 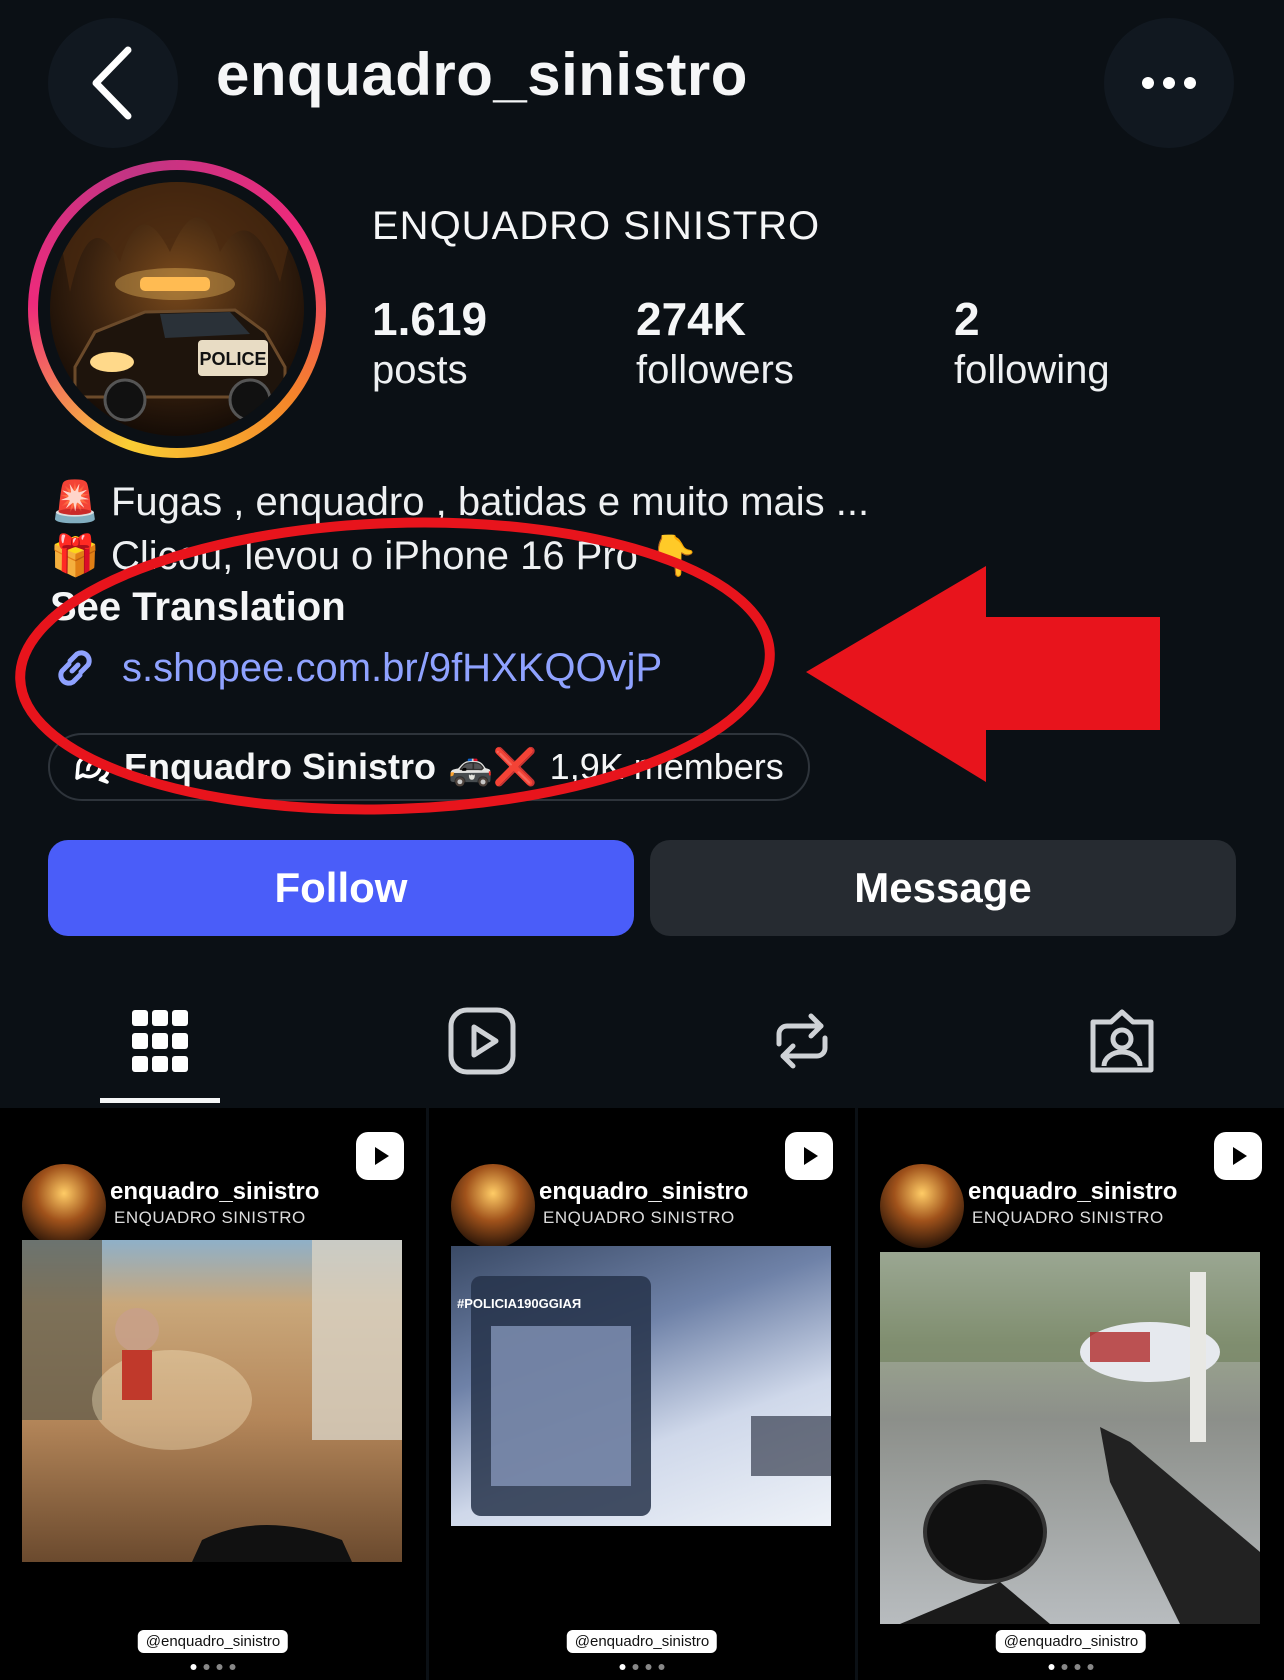 What do you see at coordinates (280, 766) in the screenshot?
I see `channel-name: Enquadro Sinistro` at bounding box center [280, 766].